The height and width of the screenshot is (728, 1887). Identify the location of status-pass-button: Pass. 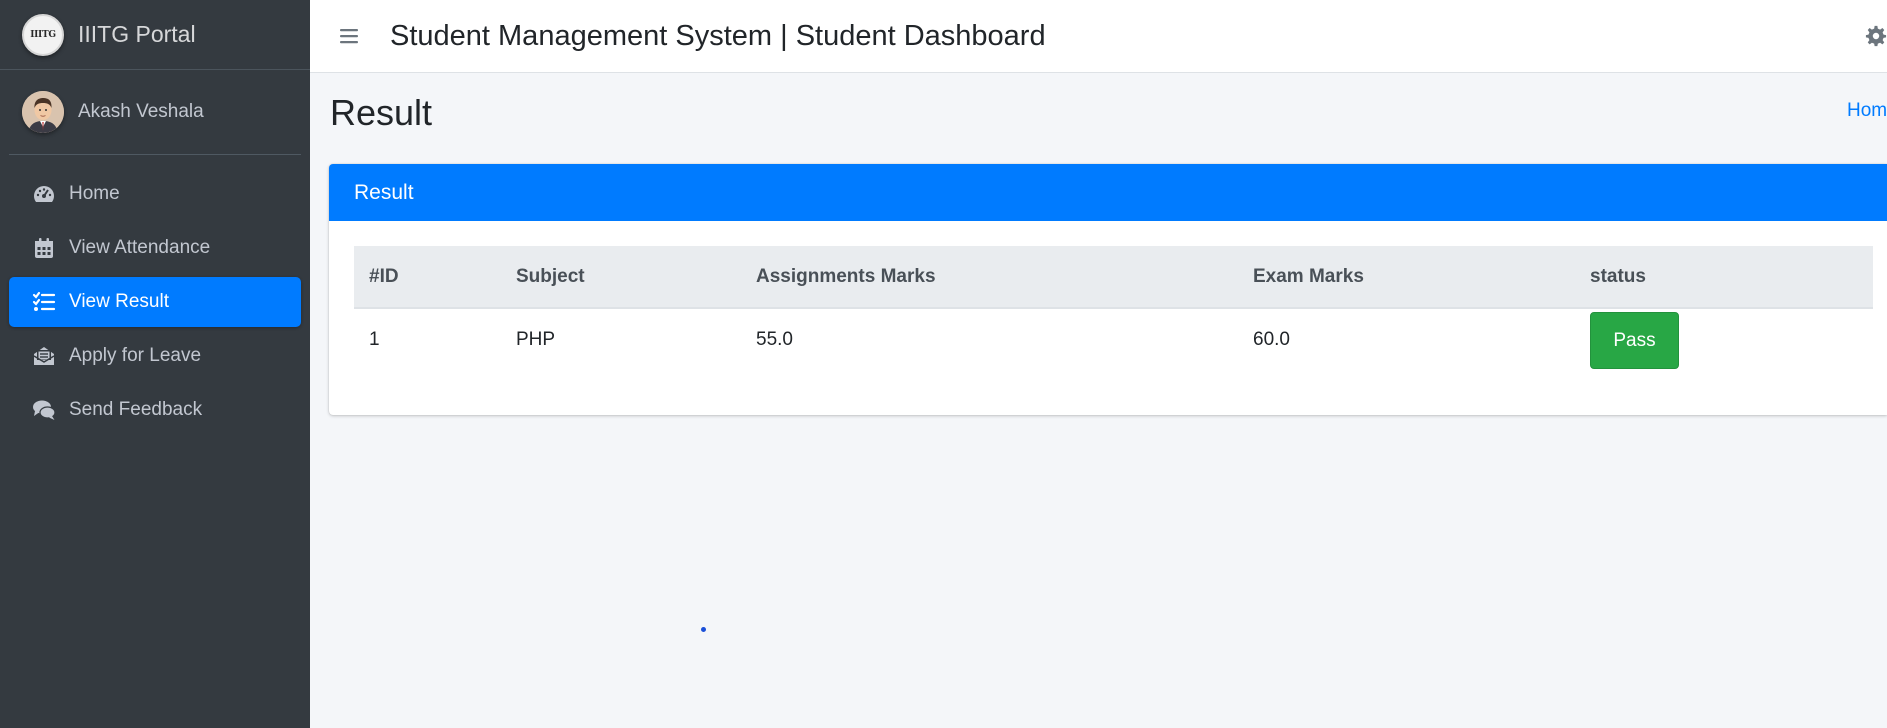
(1634, 340).